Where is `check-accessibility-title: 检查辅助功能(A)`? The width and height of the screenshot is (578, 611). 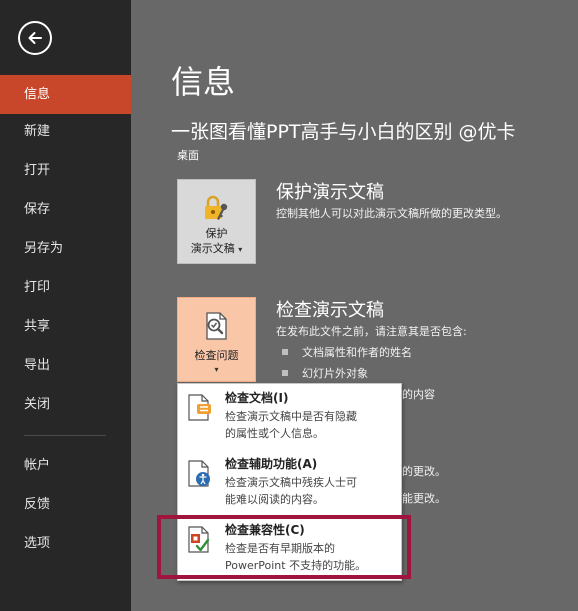
check-accessibility-title: 检查辅助功能(A) is located at coordinates (271, 464).